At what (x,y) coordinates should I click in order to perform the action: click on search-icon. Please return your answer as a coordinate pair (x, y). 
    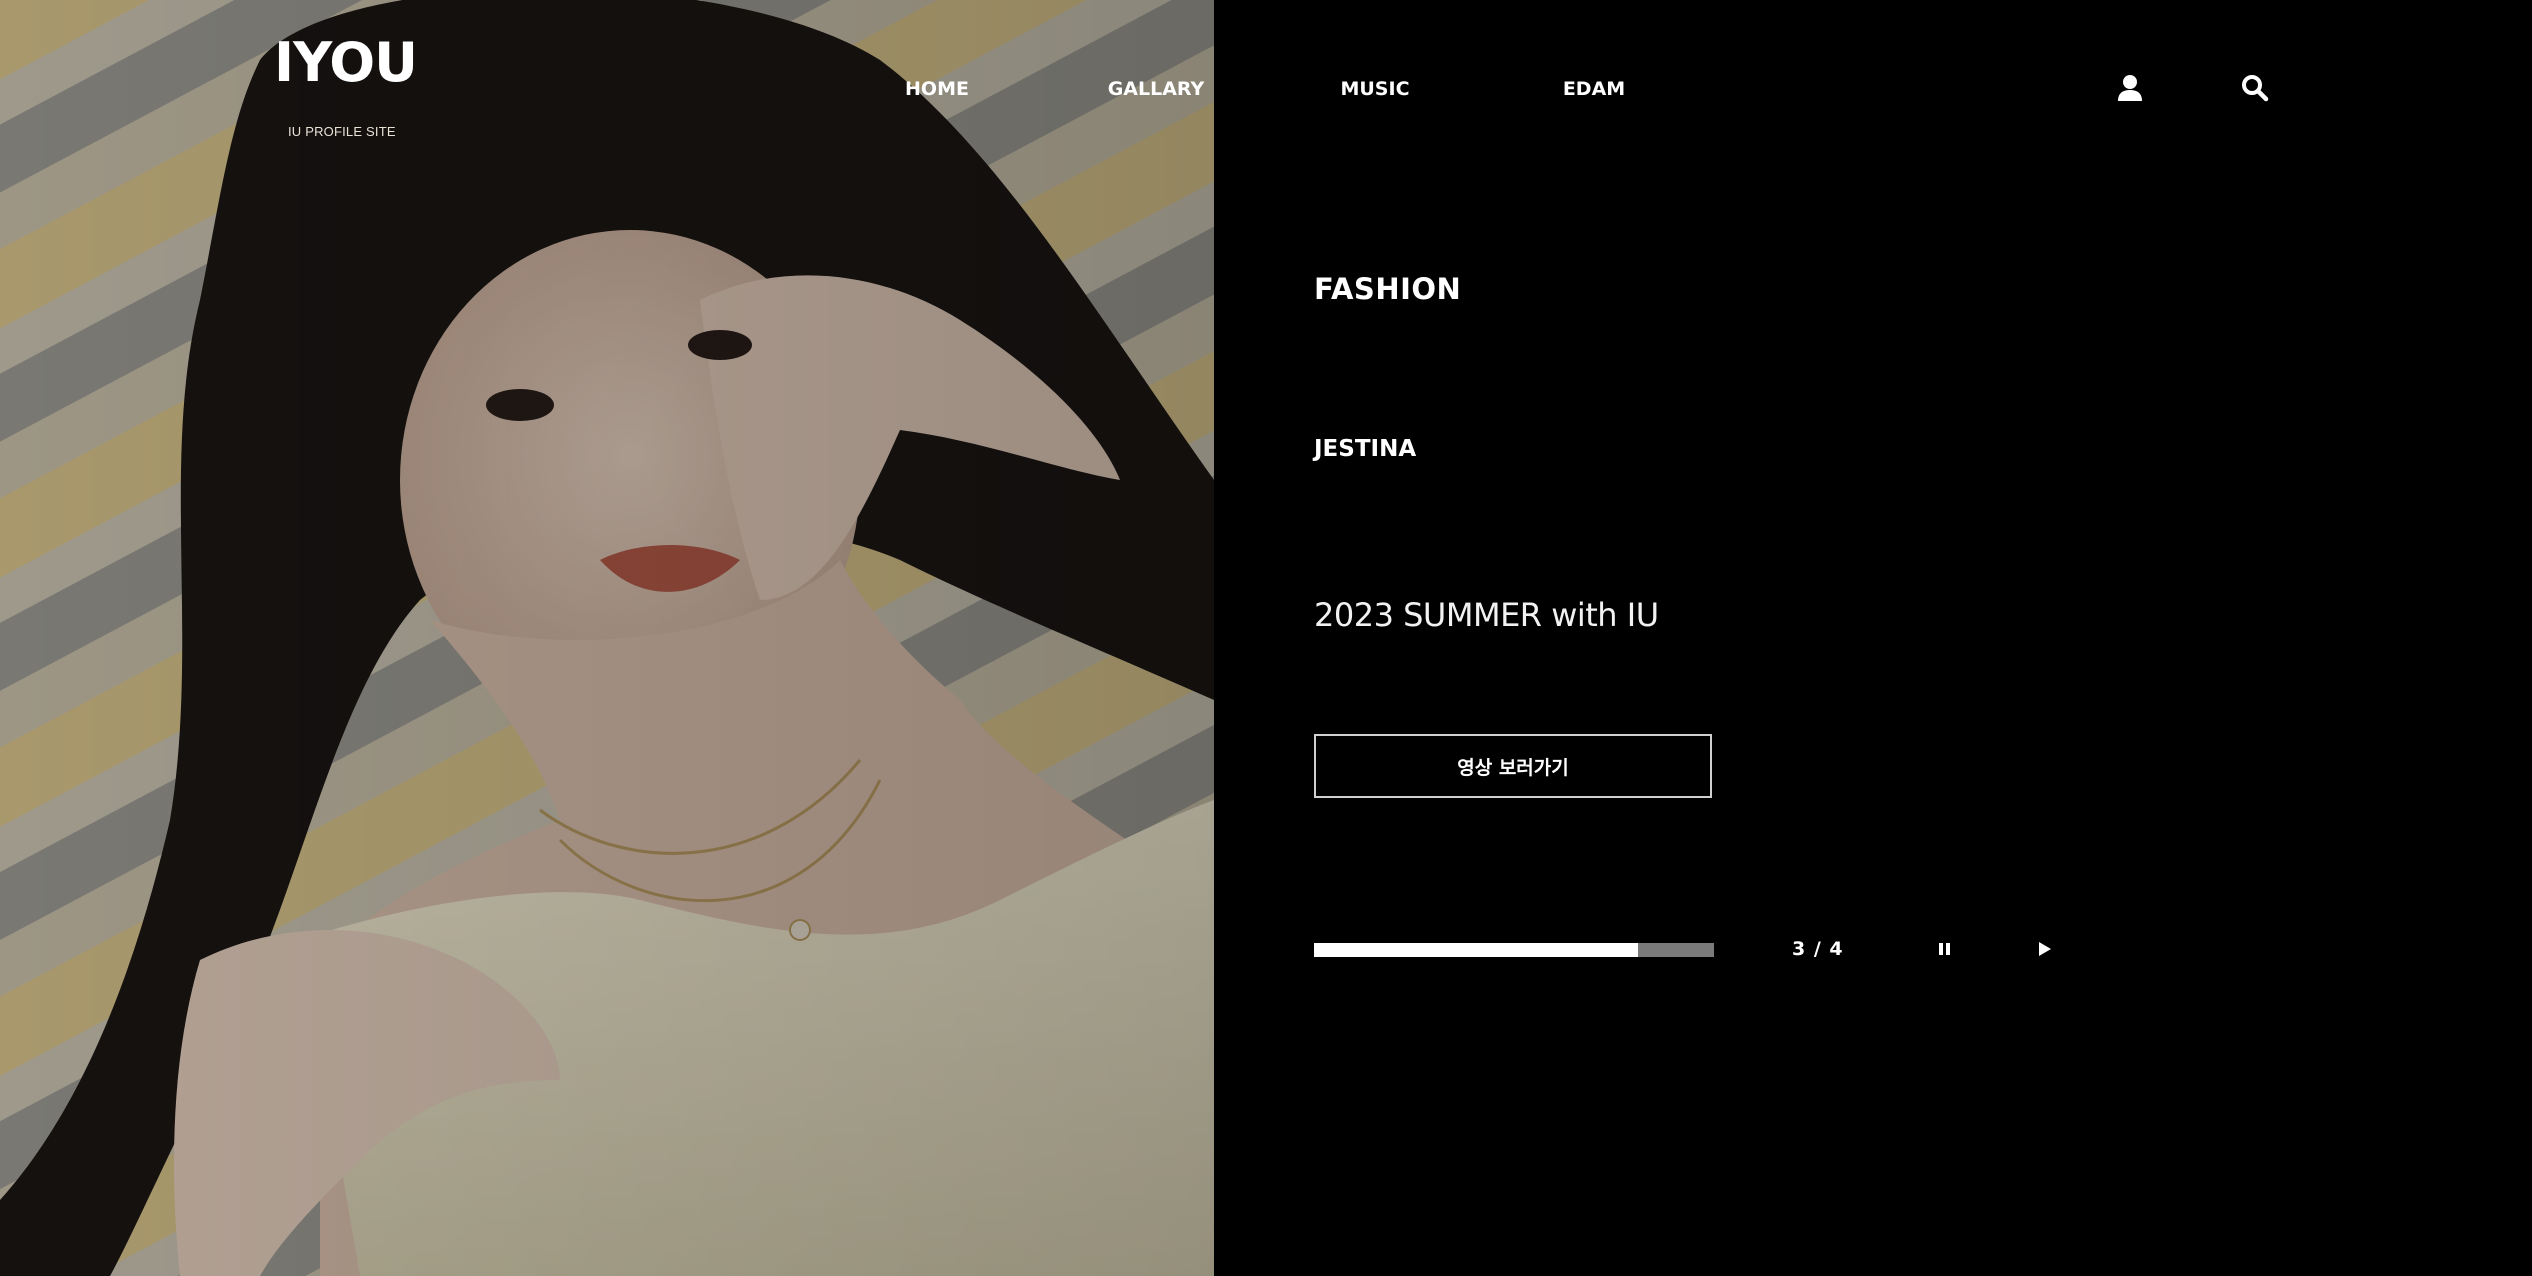
    Looking at the image, I should click on (2255, 88).